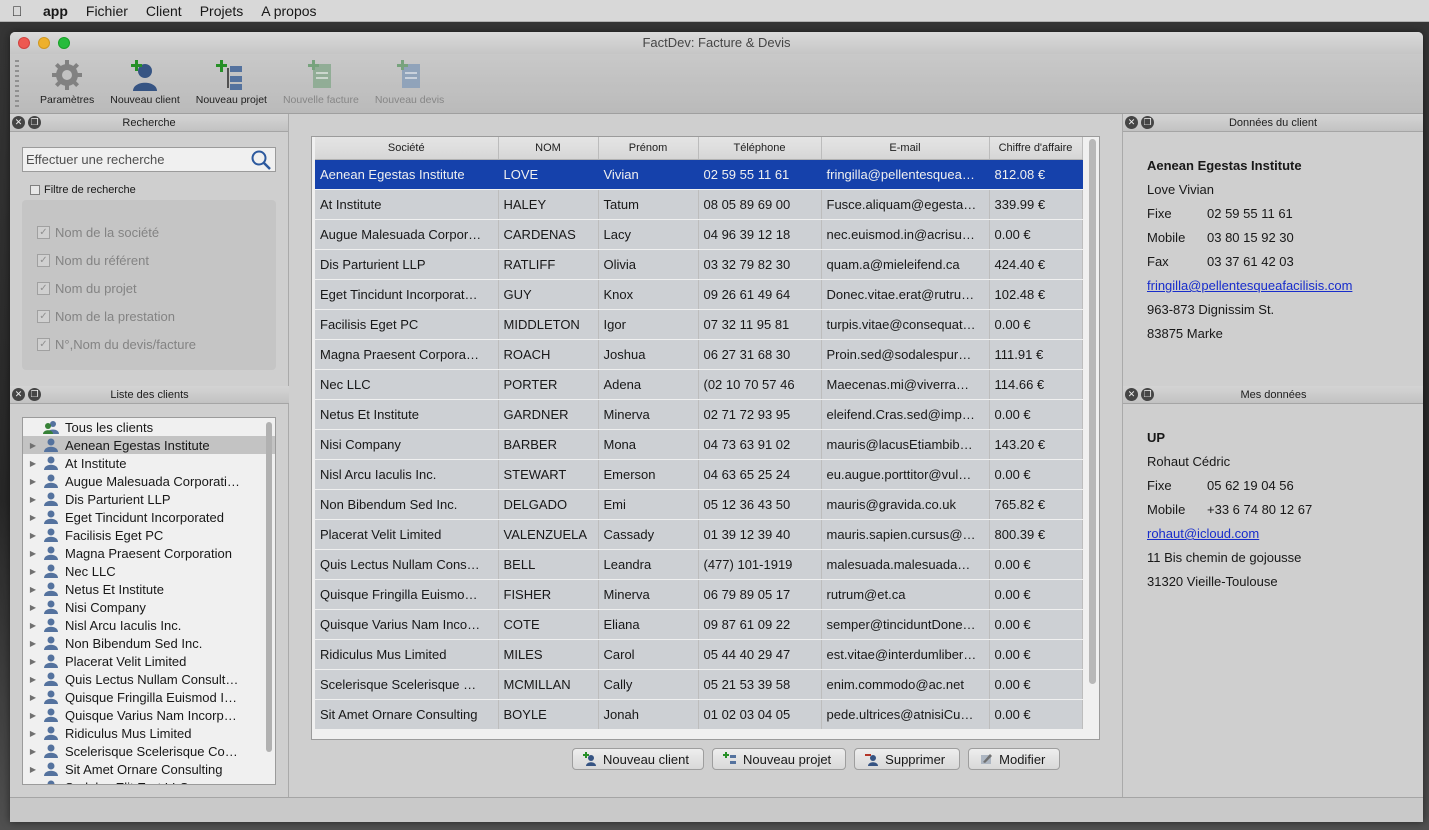 Image resolution: width=1429 pixels, height=830 pixels. I want to click on cell-nom: PORTER, so click(548, 384).